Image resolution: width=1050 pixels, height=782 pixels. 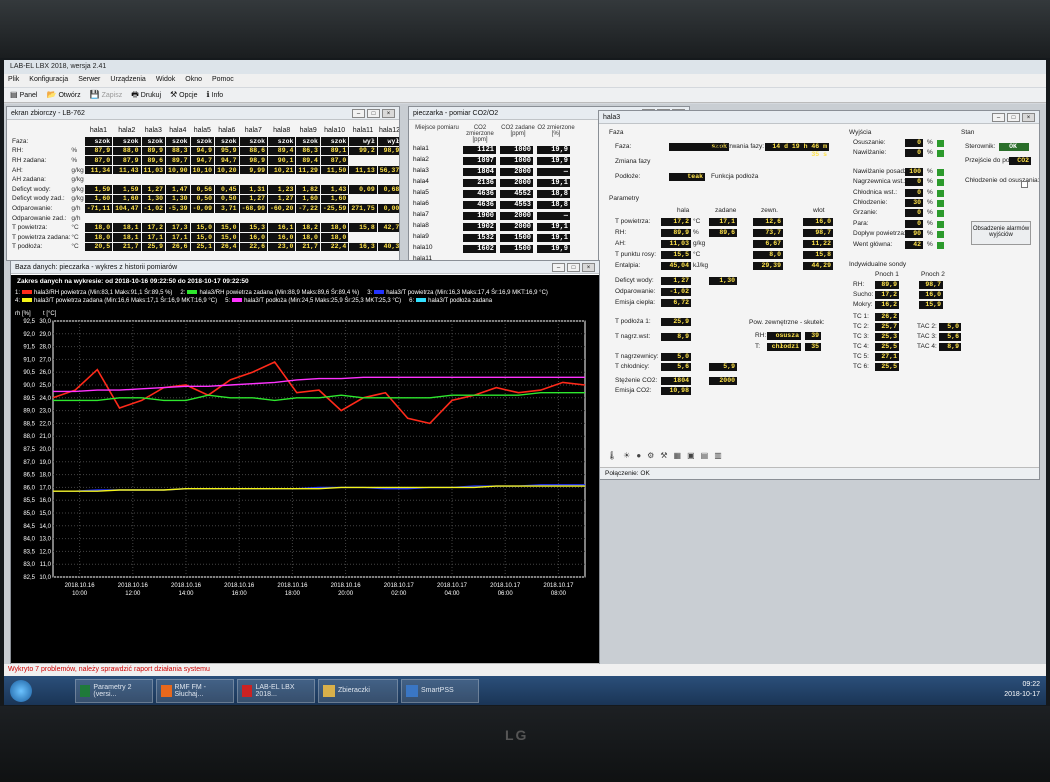 I want to click on summary-cell: 10,20, so click(x=227, y=170).